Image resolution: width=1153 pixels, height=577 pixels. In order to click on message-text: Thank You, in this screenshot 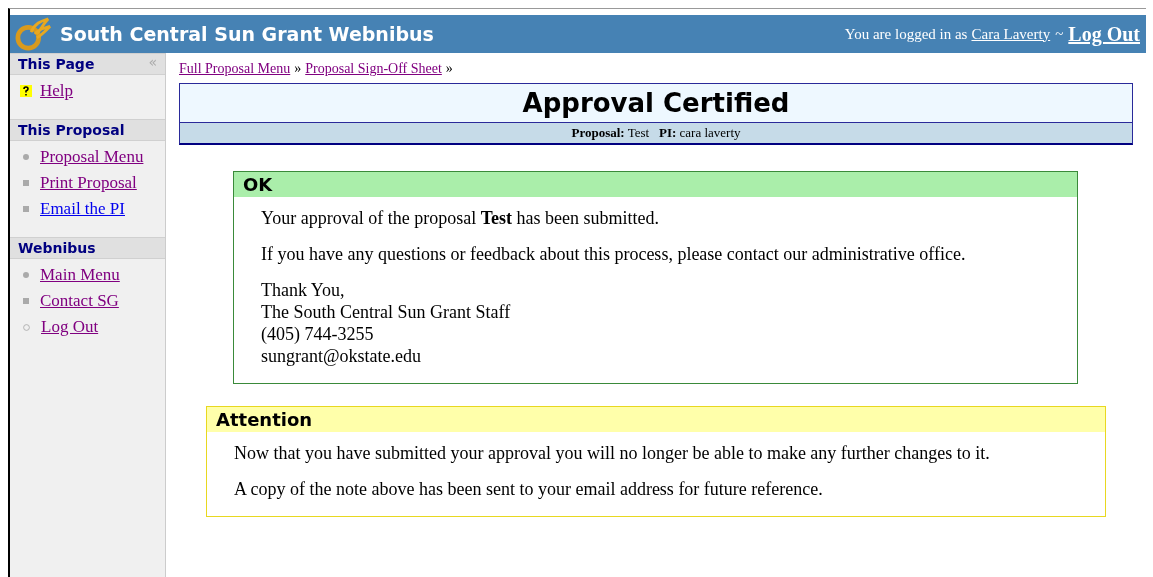, I will do `click(303, 290)`.